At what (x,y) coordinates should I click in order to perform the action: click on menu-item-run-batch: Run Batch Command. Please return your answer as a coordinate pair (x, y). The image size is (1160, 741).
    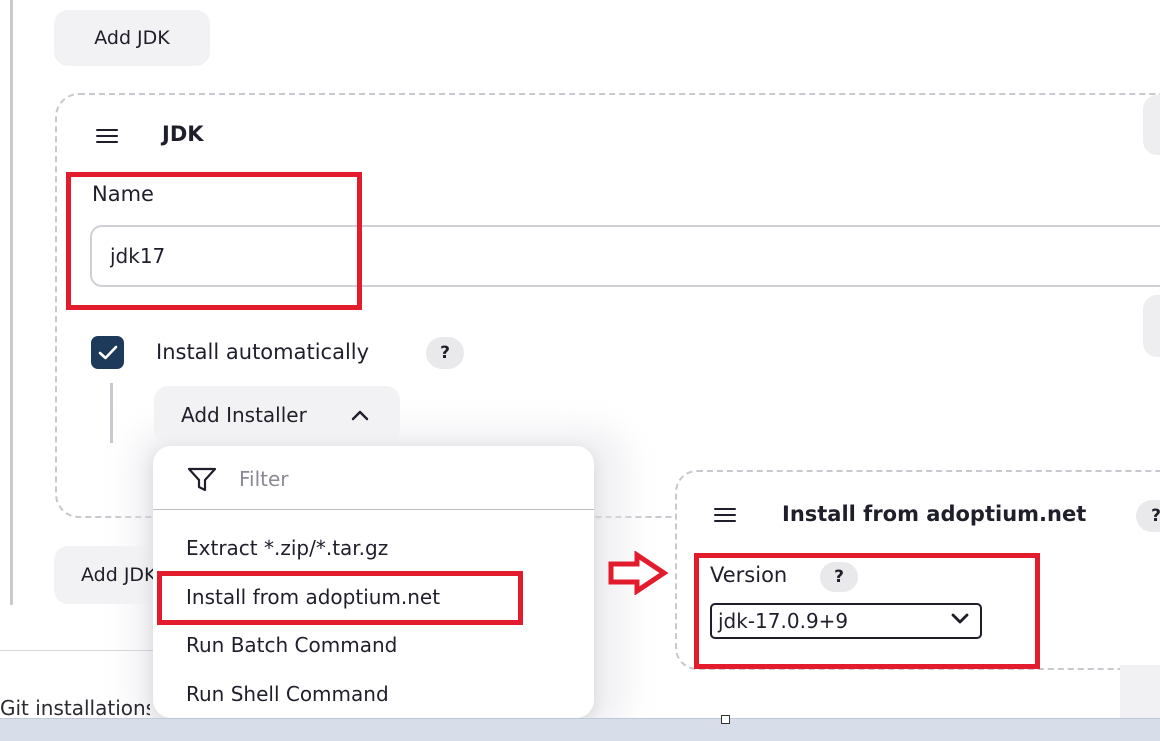
    Looking at the image, I should click on (291, 645).